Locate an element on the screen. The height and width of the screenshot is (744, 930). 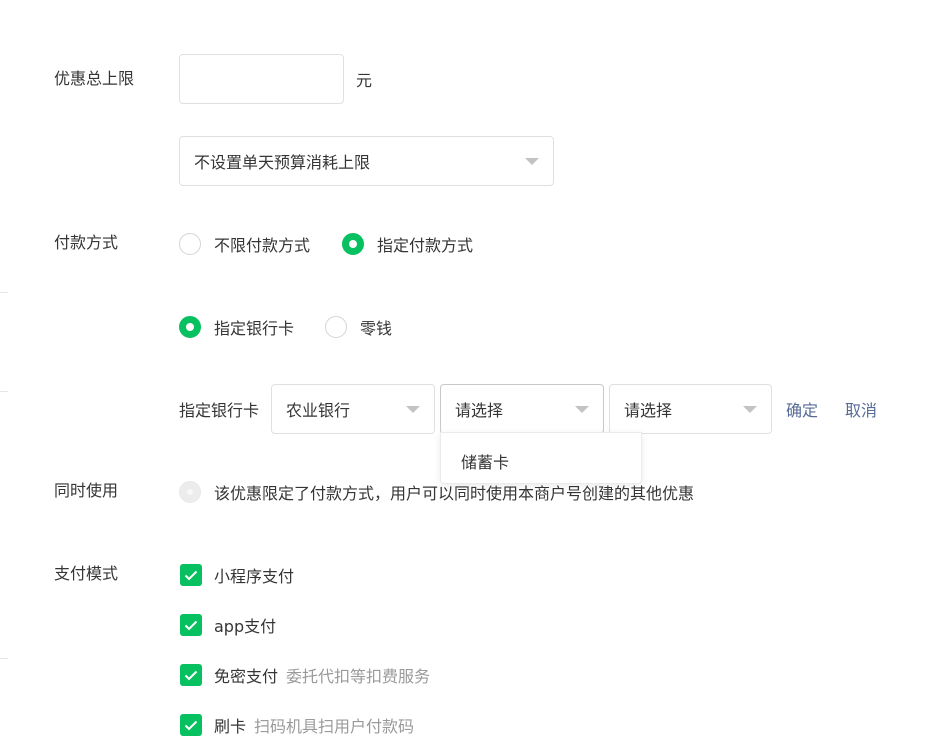
bank-card-label: 指定银行卡 is located at coordinates (219, 410).